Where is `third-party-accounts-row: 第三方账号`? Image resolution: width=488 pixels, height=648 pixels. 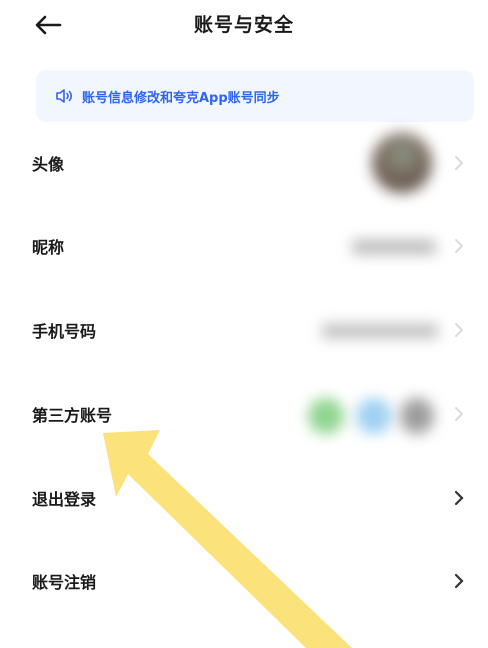
third-party-accounts-row: 第三方账号 is located at coordinates (244, 414).